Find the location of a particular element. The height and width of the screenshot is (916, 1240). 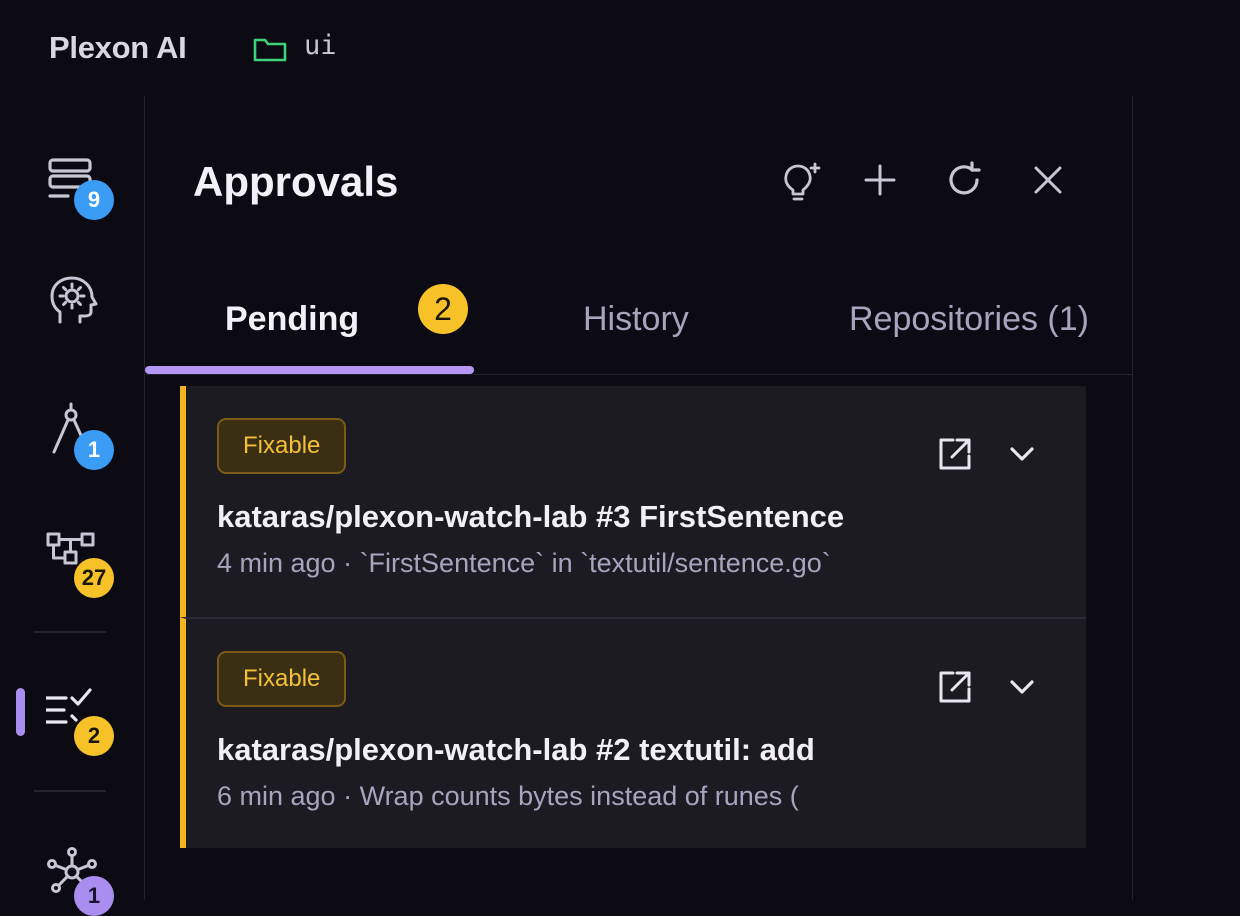

rail-badge-stack: 9 is located at coordinates (94, 200).